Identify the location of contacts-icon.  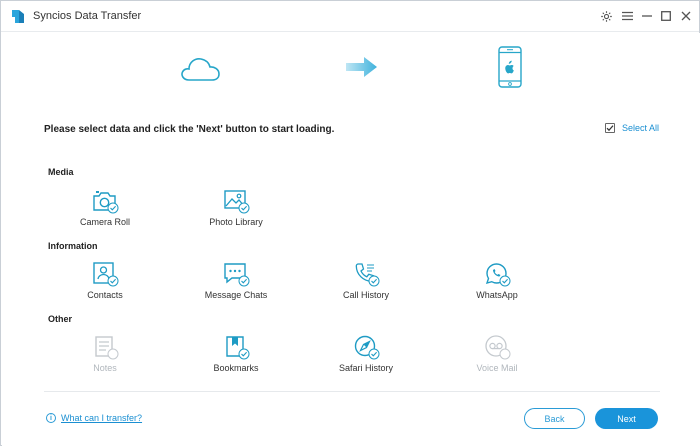
(106, 274).